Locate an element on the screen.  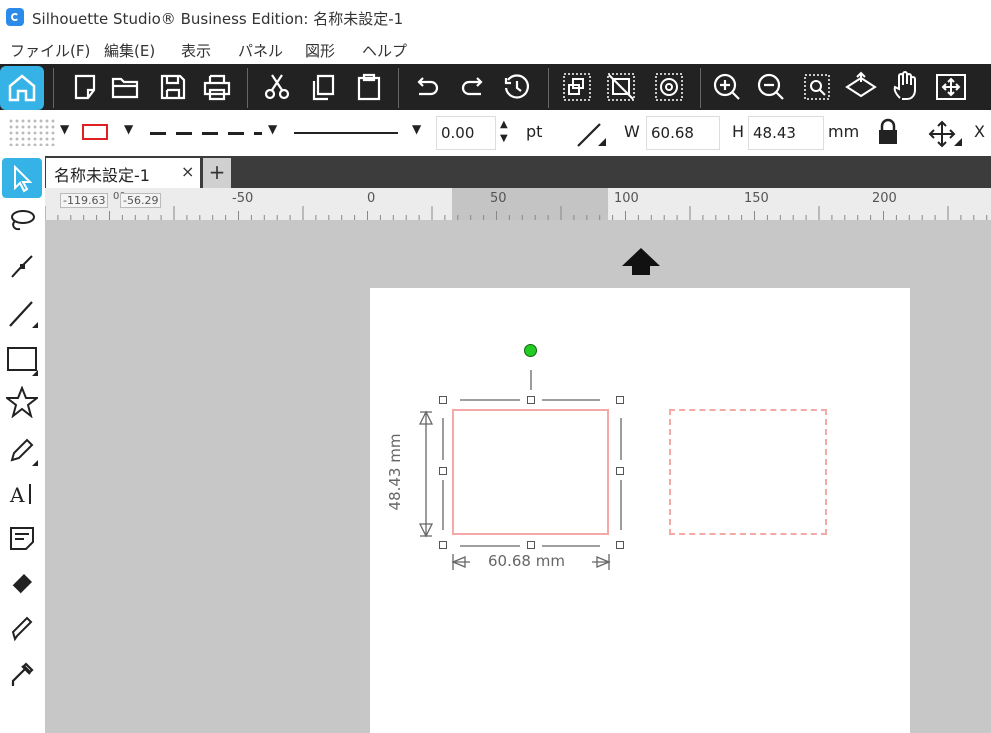
line-unit-label: pt is located at coordinates (534, 131).